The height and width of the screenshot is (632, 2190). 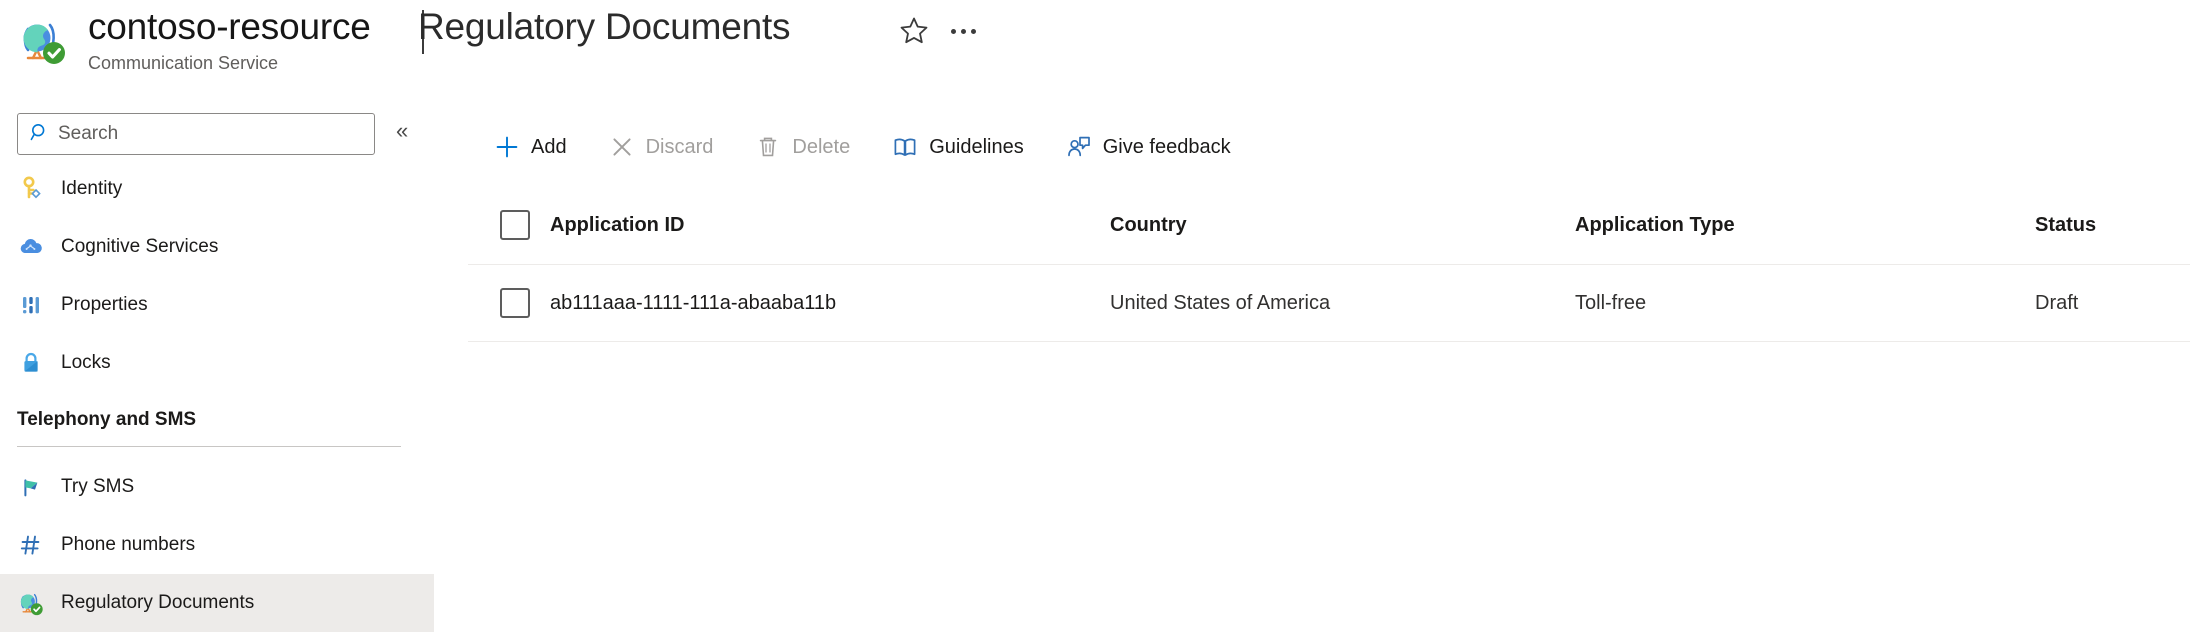 What do you see at coordinates (693, 302) in the screenshot?
I see `cell-application-id: ab111aaa-1111-111a-abaaba11b` at bounding box center [693, 302].